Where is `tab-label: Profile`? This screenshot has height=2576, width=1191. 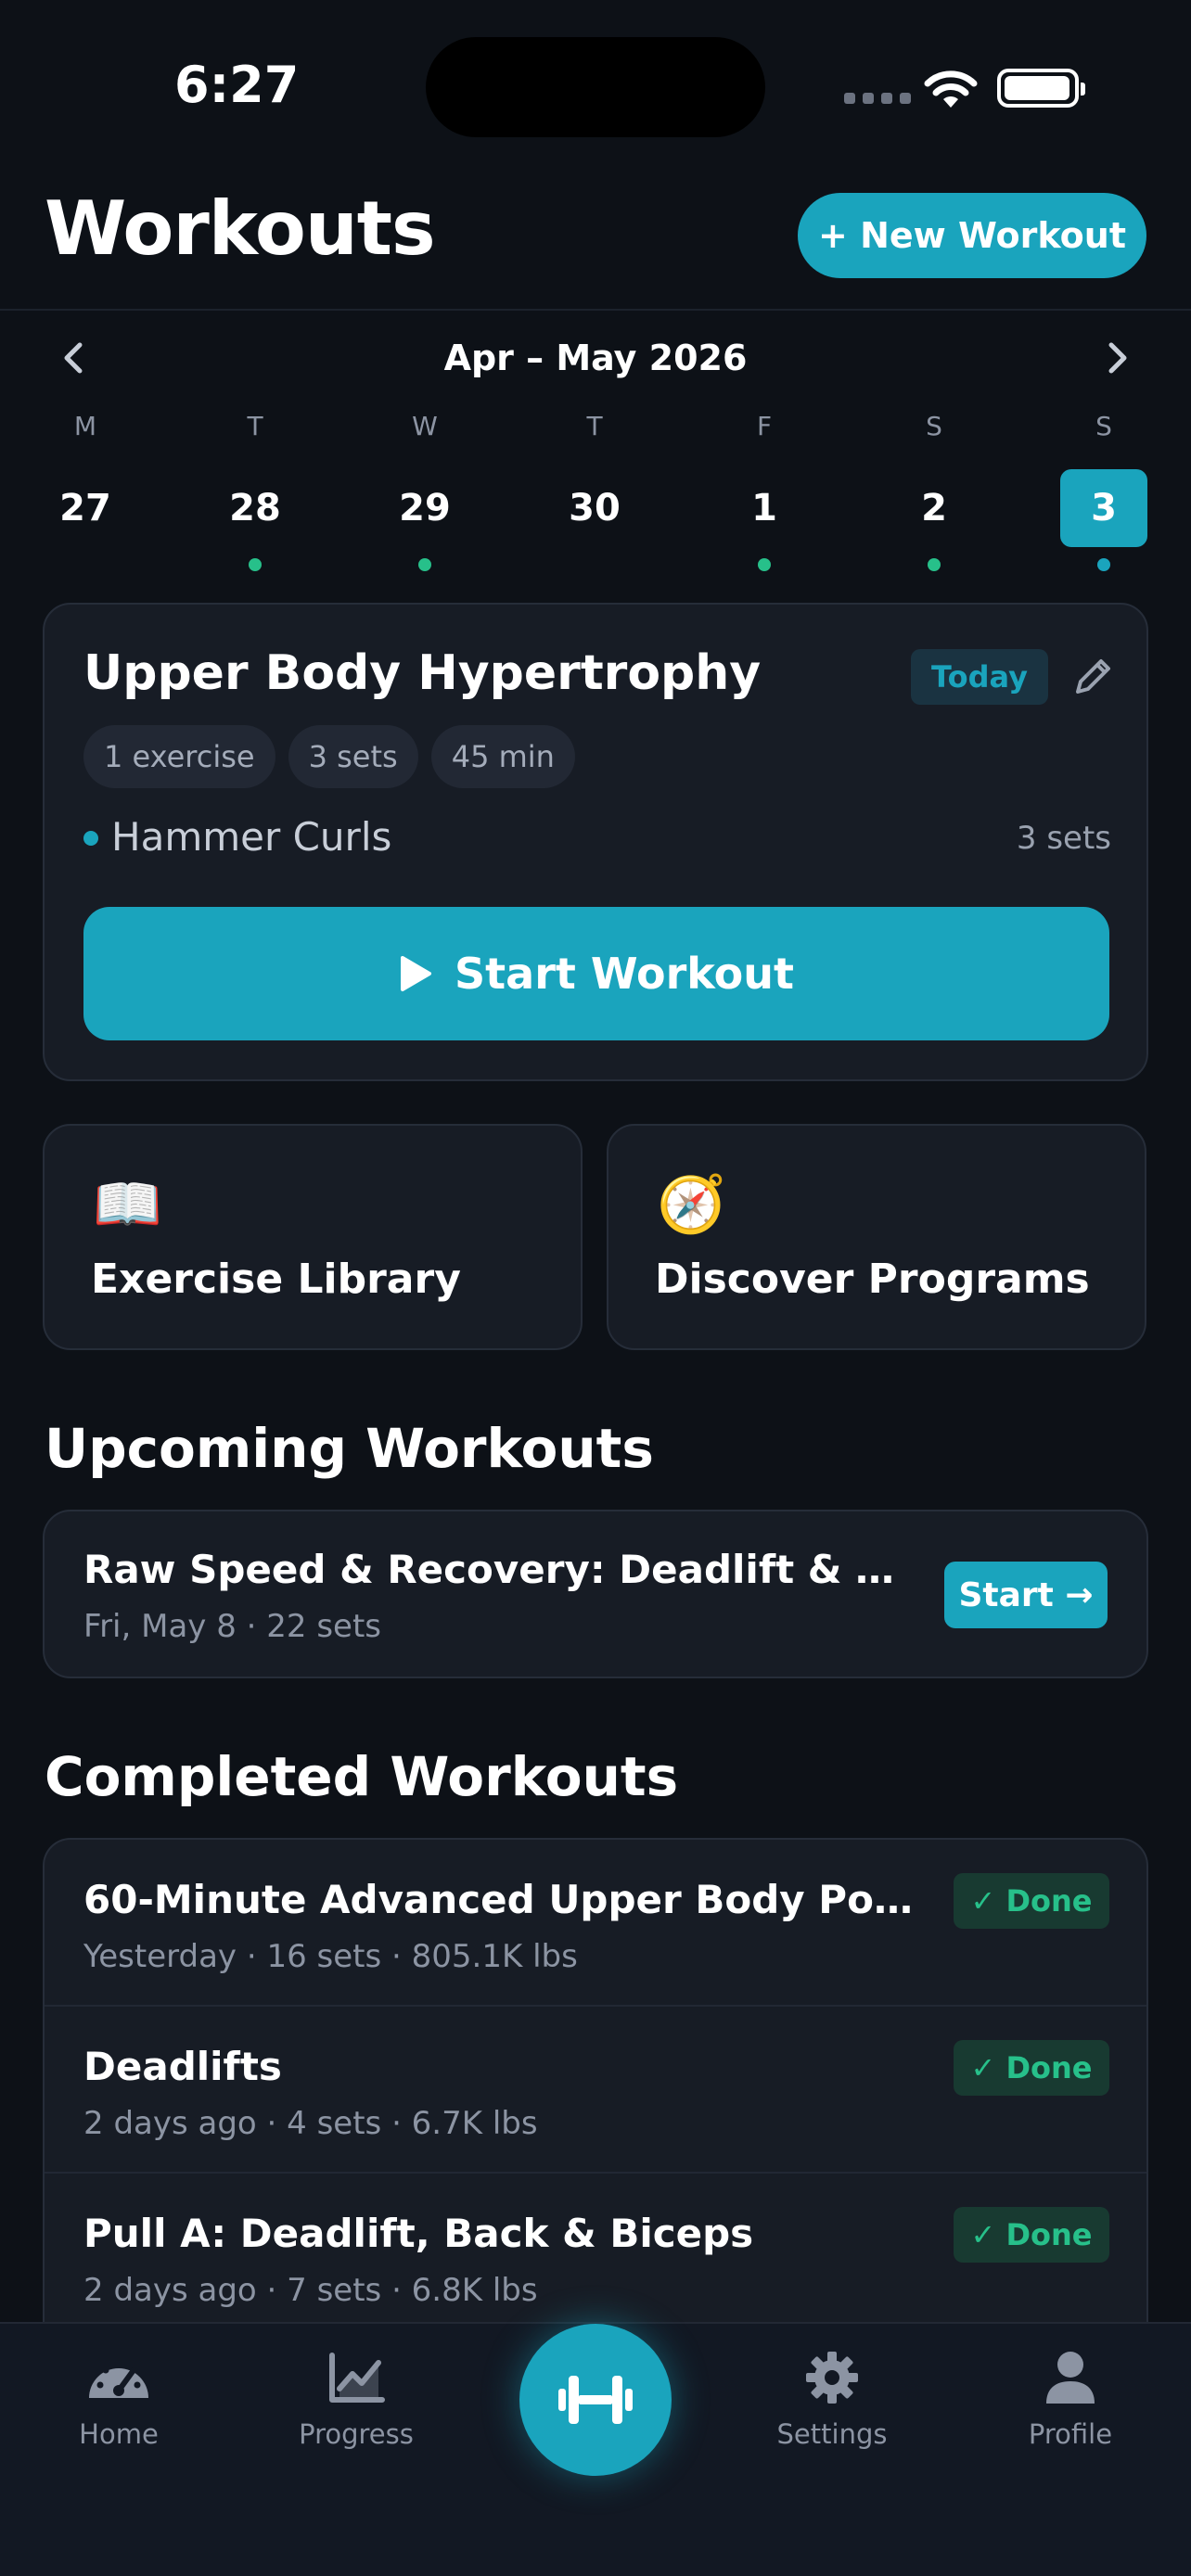
tab-label: Profile is located at coordinates (1070, 2434).